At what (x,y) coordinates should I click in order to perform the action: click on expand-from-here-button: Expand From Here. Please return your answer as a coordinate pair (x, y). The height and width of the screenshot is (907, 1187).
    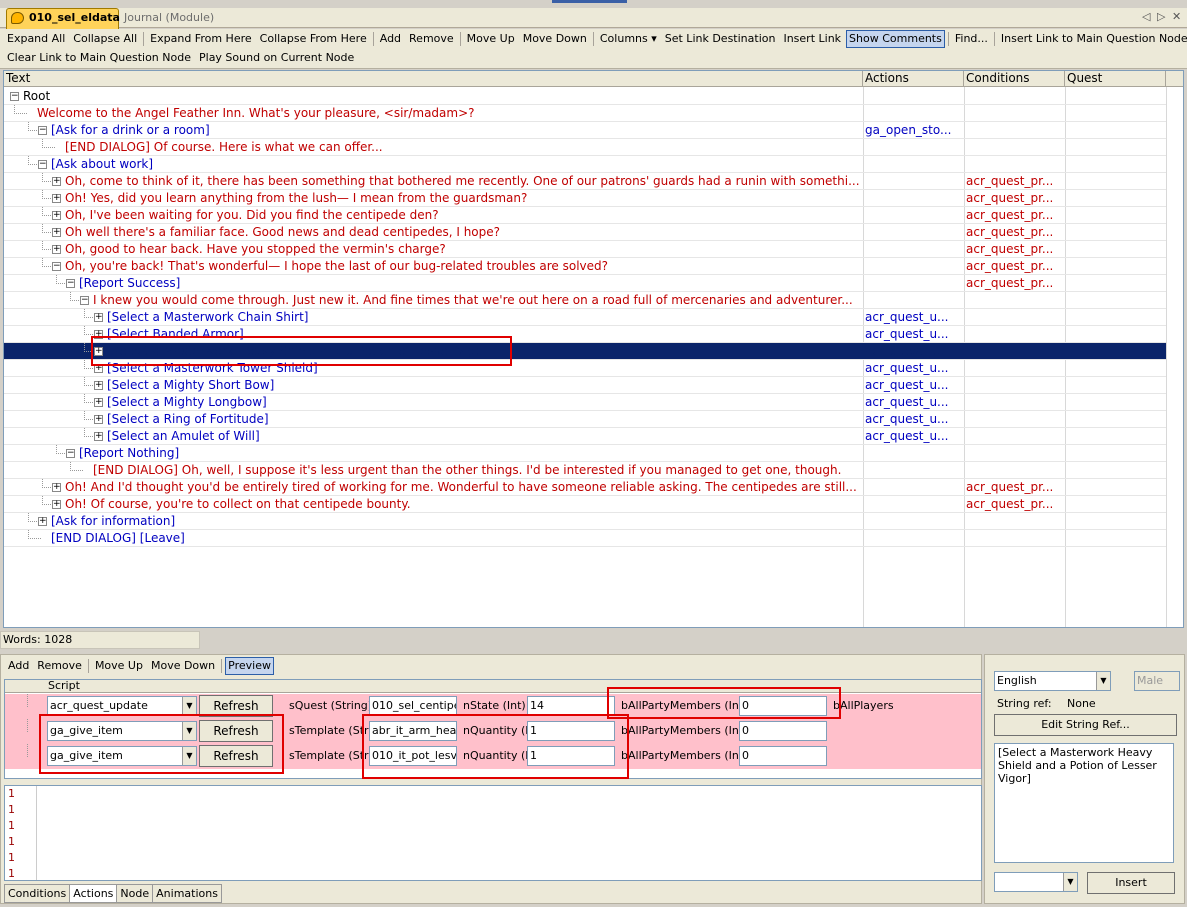
    Looking at the image, I should click on (200, 39).